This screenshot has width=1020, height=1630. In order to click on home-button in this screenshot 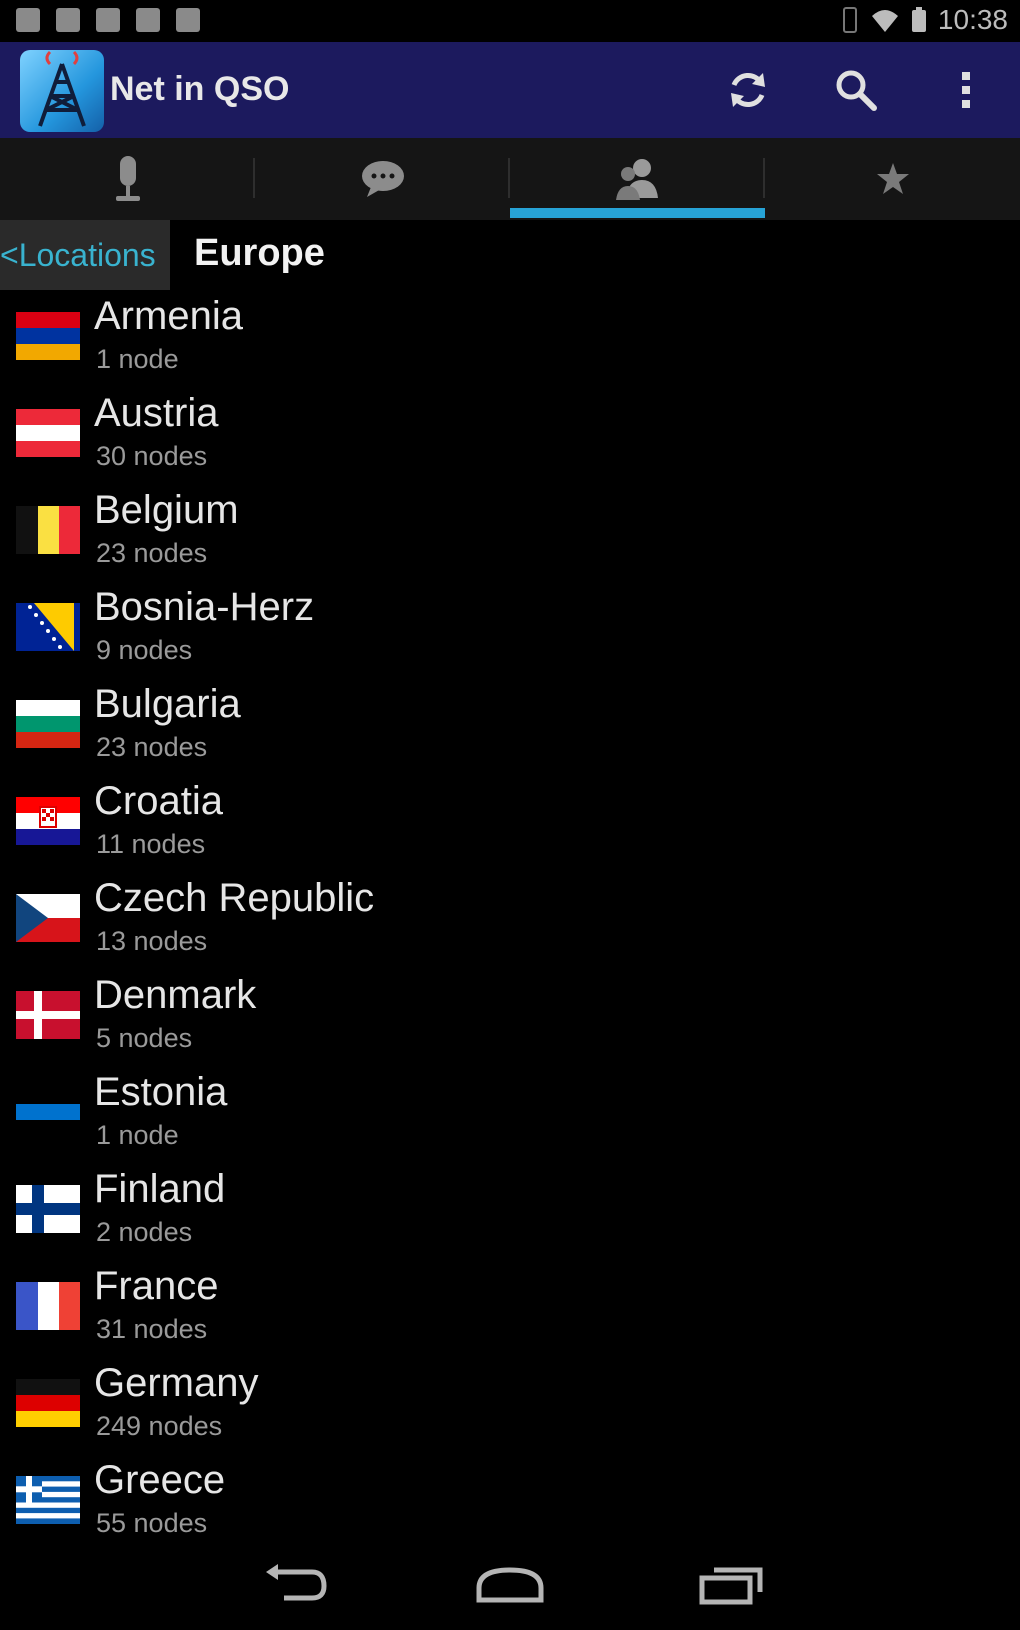, I will do `click(510, 1584)`.